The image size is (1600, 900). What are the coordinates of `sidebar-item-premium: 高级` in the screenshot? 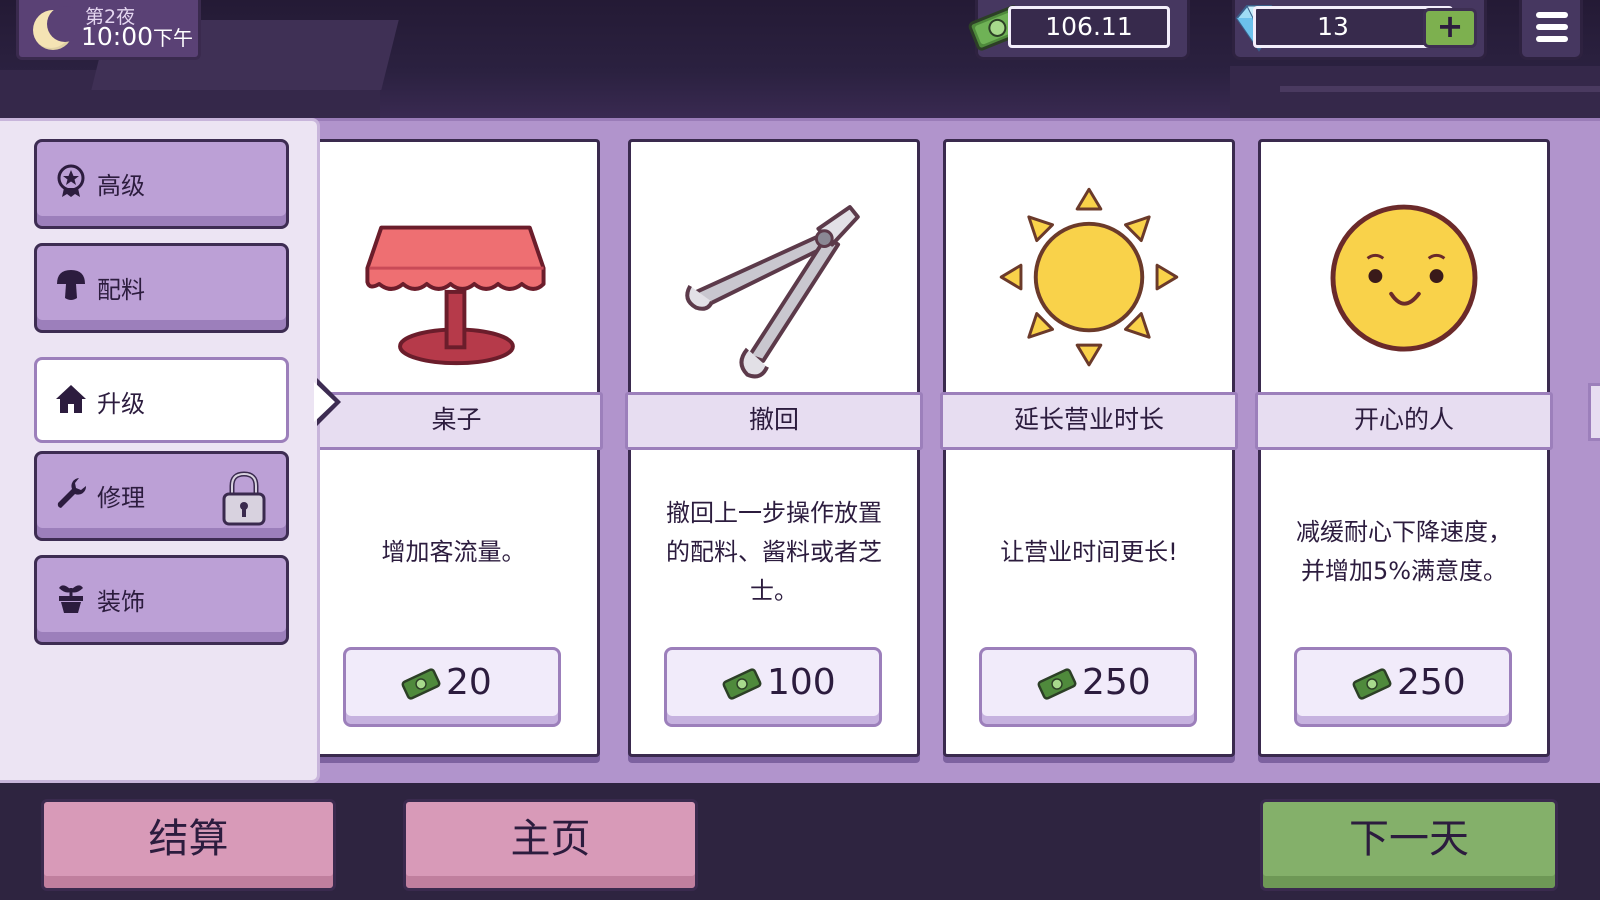 It's located at (161, 184).